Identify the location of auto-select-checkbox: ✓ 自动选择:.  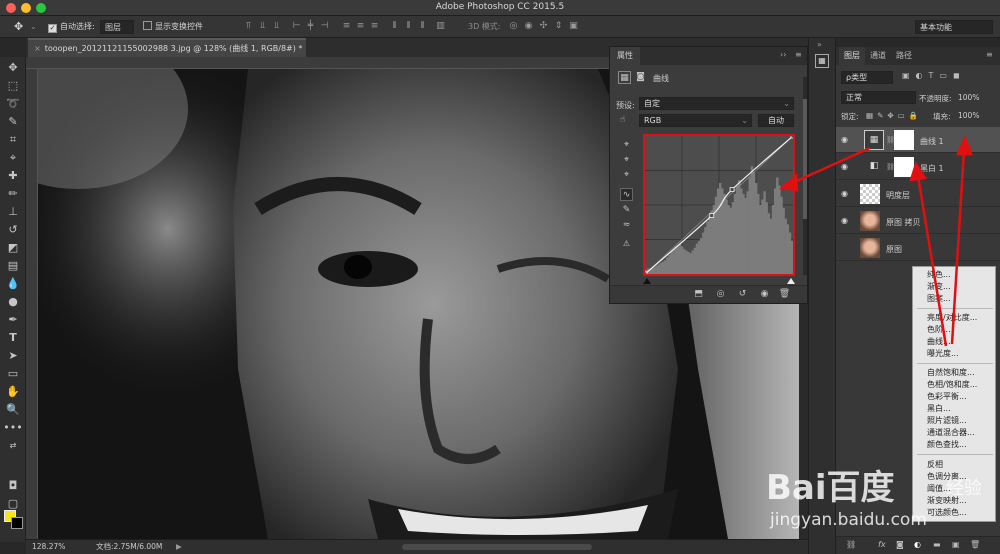
(71, 27).